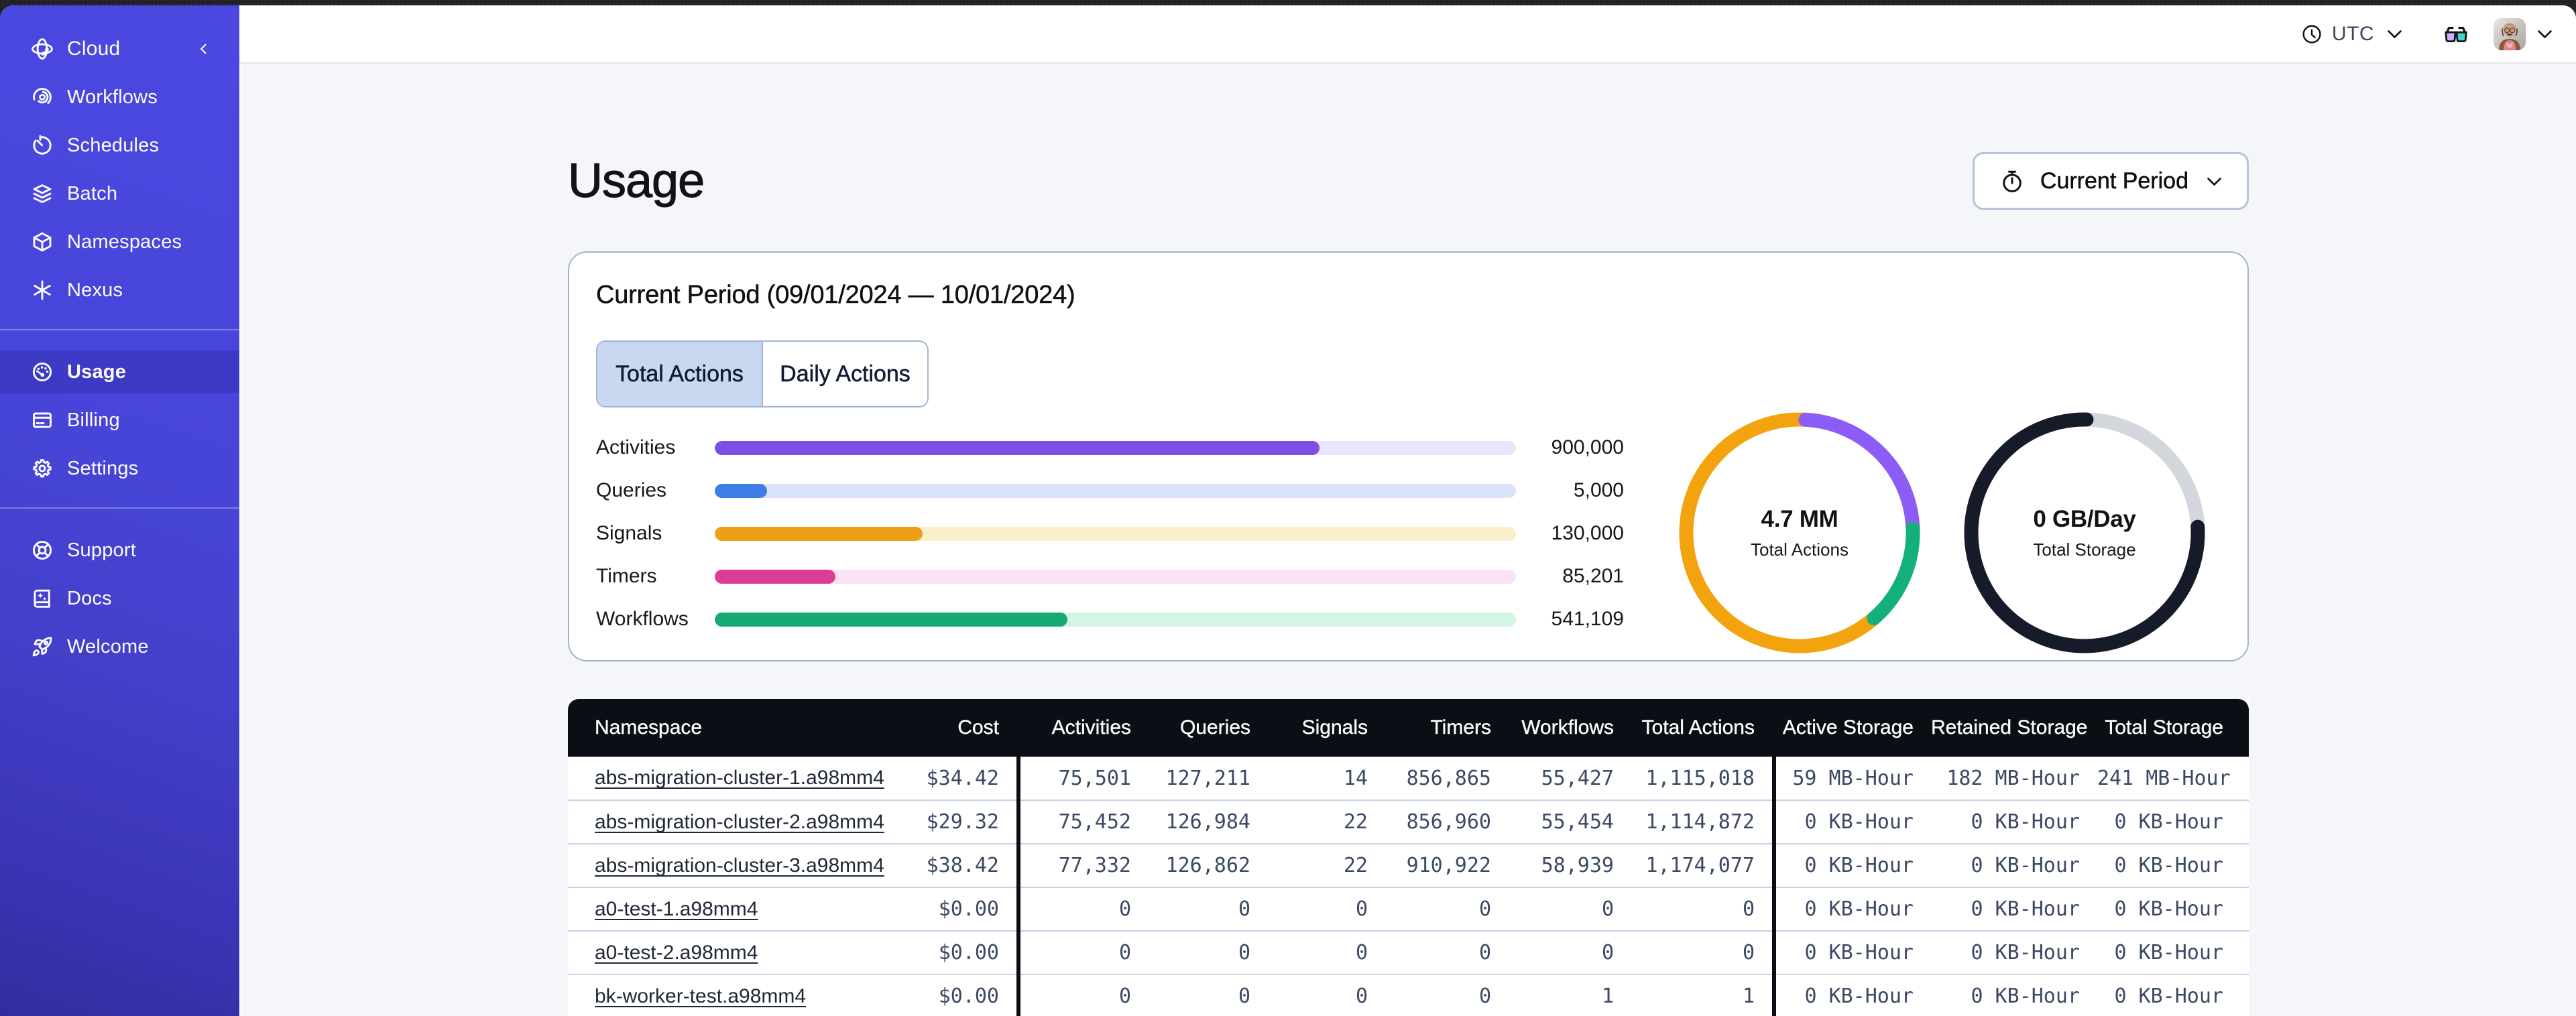 The image size is (2576, 1016). Describe the element at coordinates (1082, 822) in the screenshot. I see `value-cell: 75,452` at that location.